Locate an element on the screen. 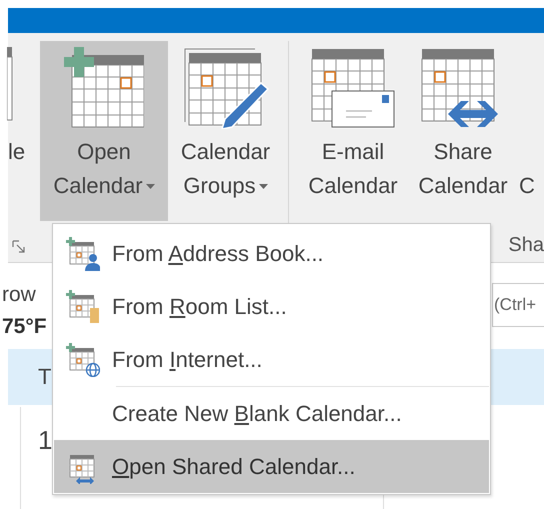 The width and height of the screenshot is (544, 509). temperature-text: 75°F is located at coordinates (24, 327).